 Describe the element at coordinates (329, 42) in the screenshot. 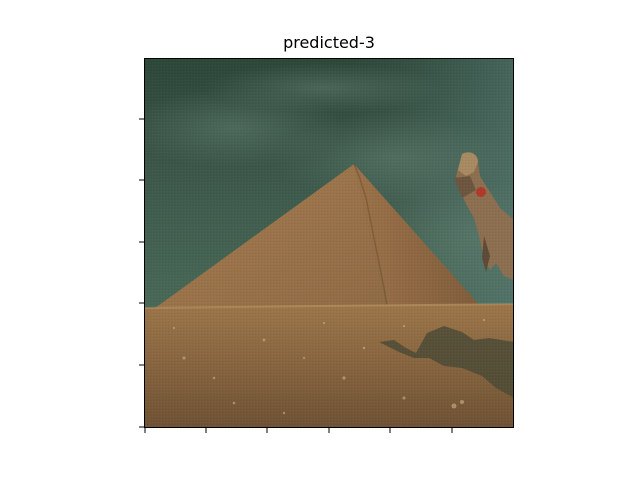

I see `plot-title: predicted-3` at that location.